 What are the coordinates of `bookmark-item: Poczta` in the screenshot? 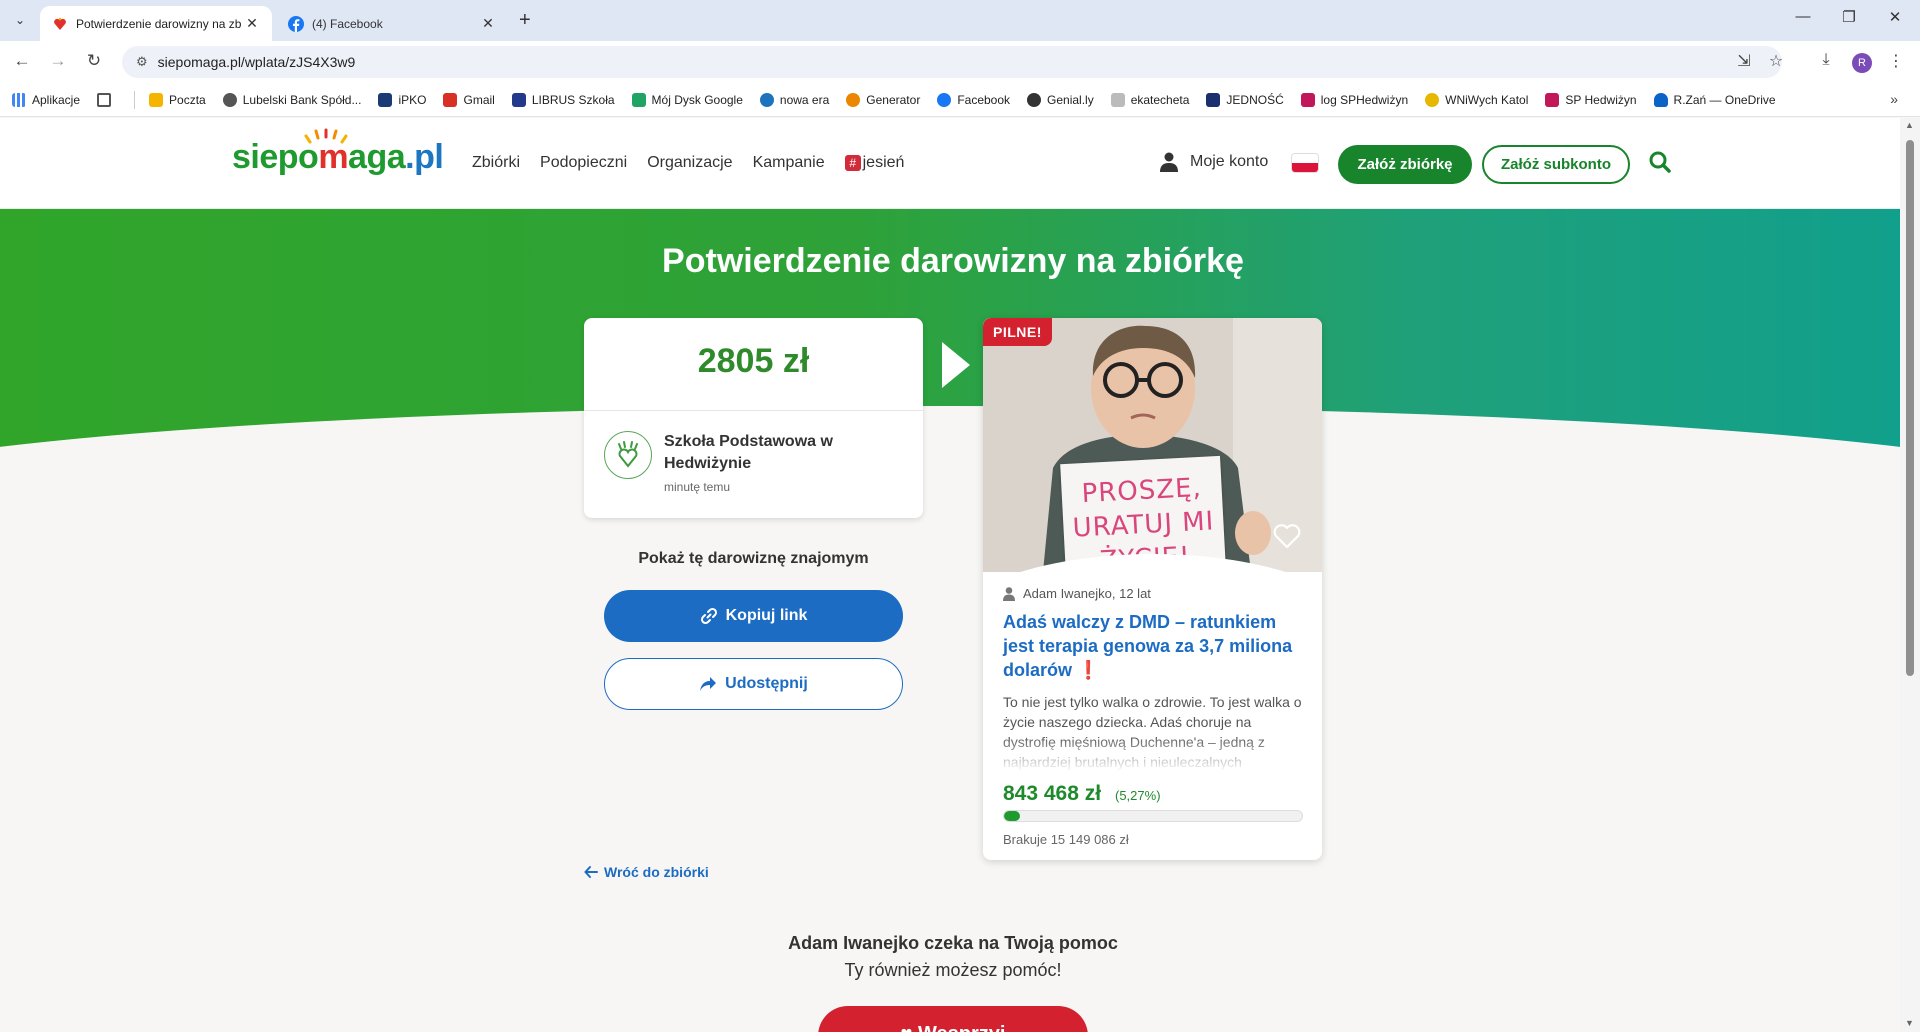 It's located at (177, 99).